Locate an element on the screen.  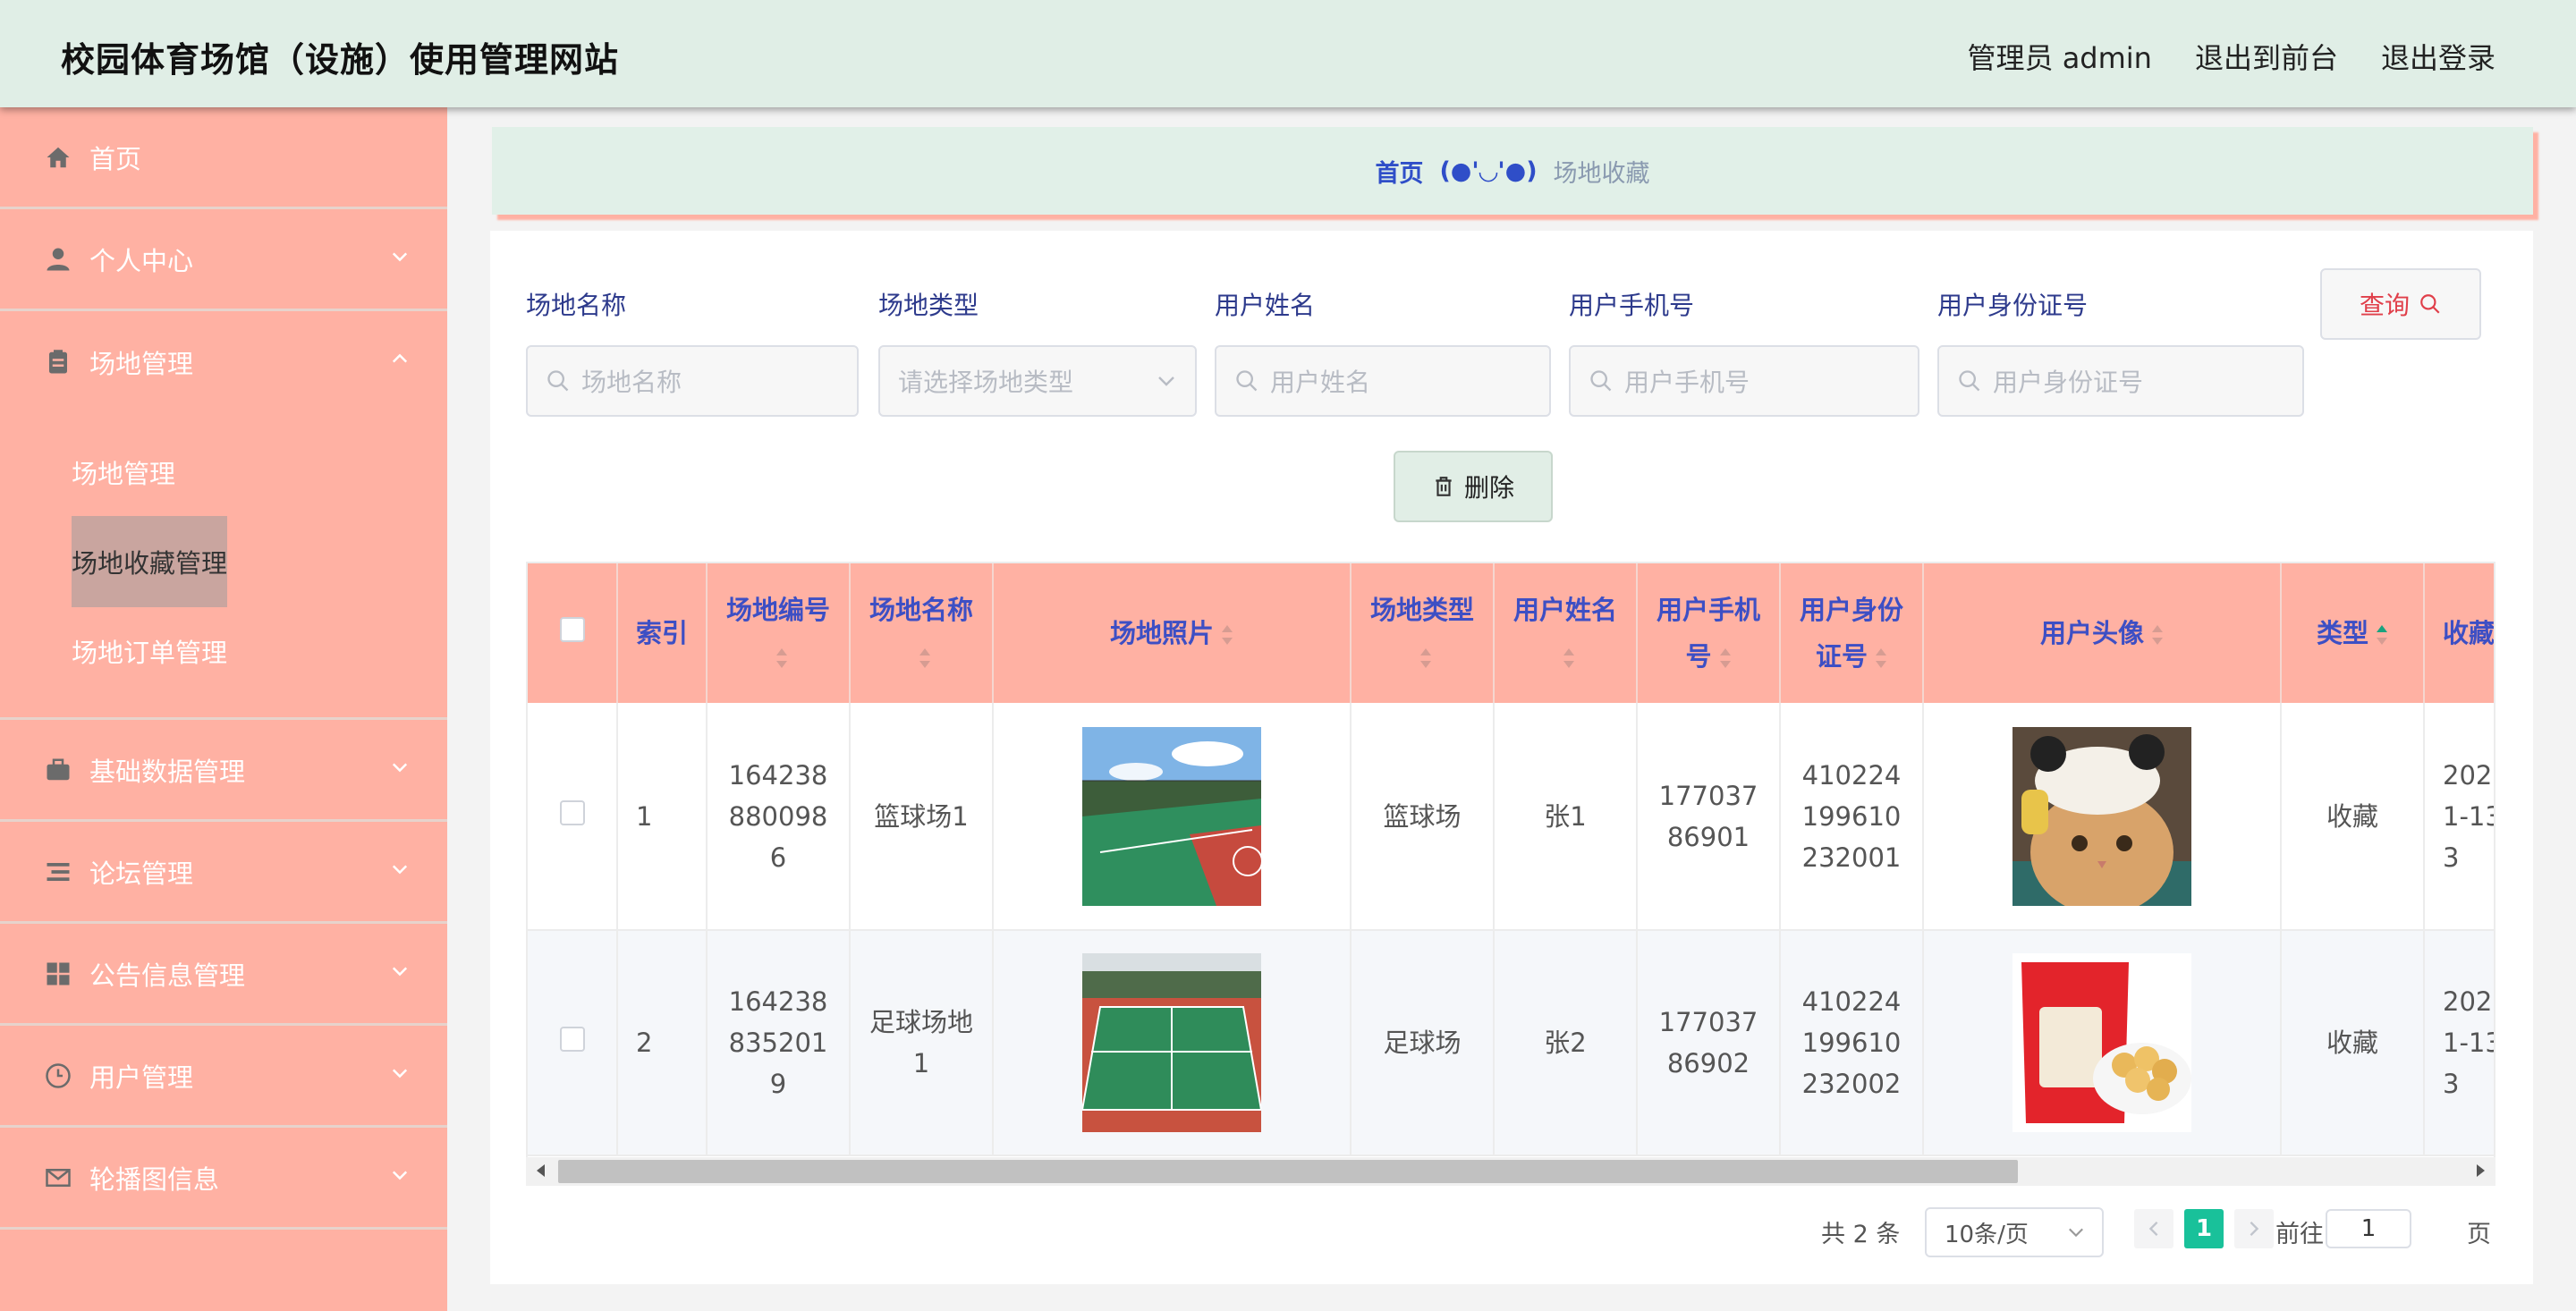
field-name-input: 场地名称 is located at coordinates (692, 381).